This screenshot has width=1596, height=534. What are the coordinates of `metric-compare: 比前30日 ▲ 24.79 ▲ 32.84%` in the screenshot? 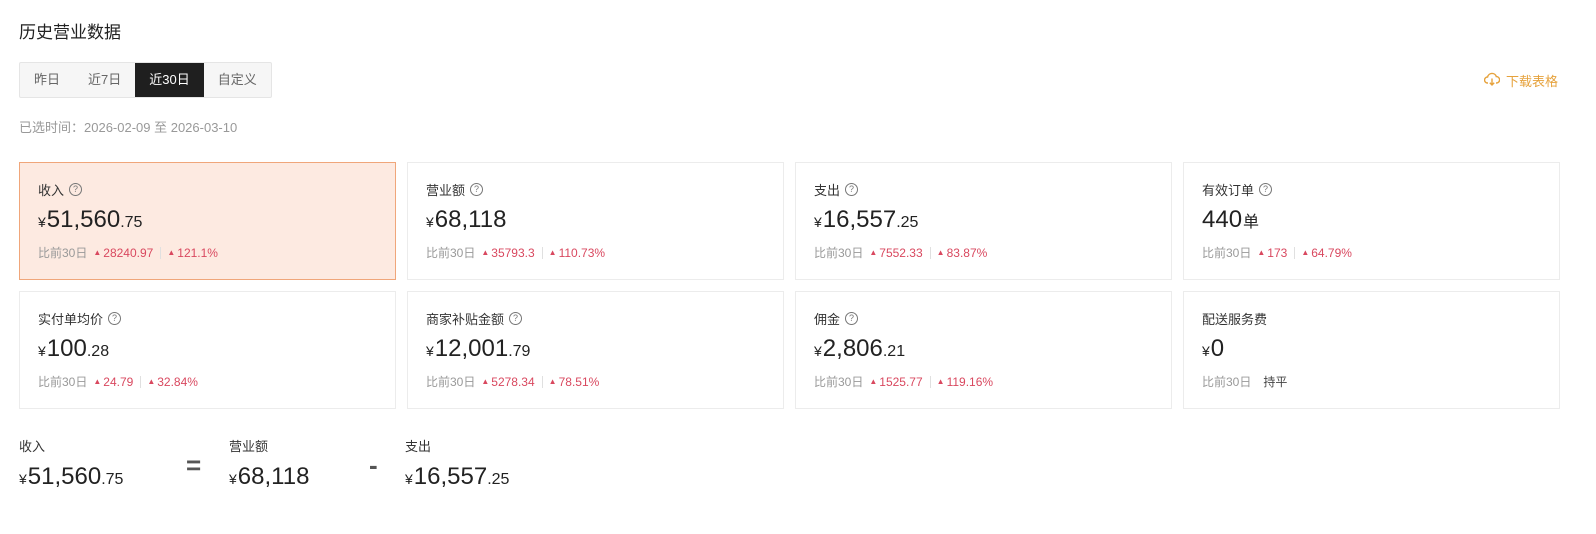 It's located at (118, 382).